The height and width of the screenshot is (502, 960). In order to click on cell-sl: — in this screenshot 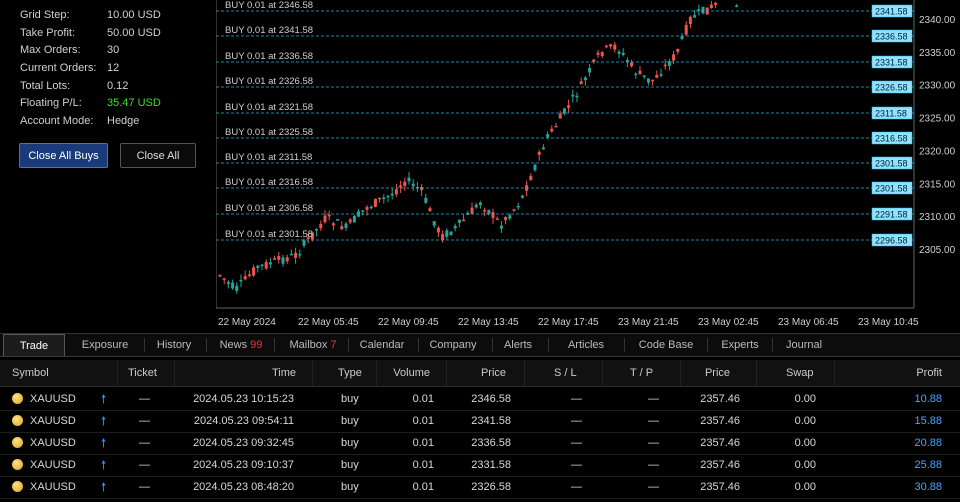, I will do `click(576, 465)`.